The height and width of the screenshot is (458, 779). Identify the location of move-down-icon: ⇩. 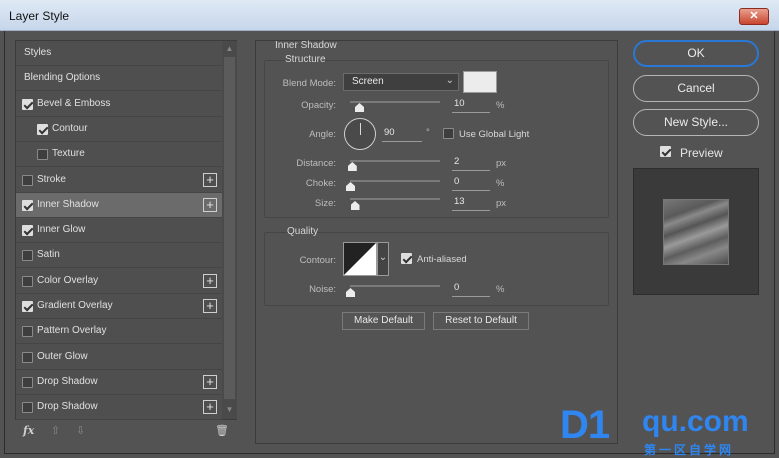
(80, 430).